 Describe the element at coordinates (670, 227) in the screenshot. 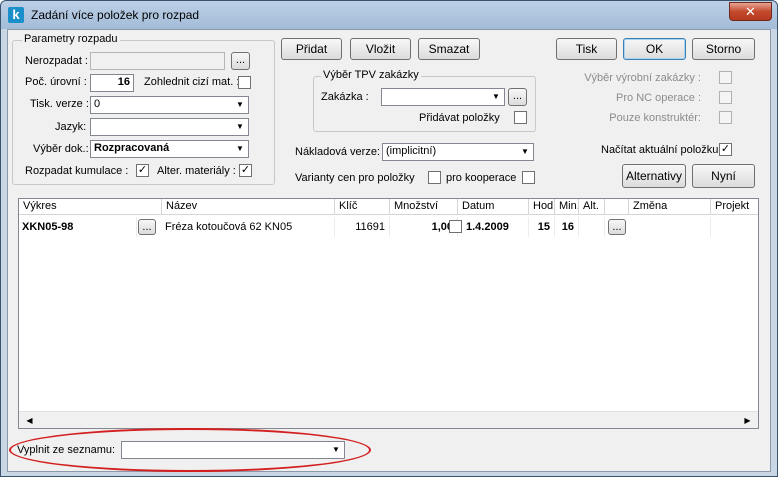

I see `cell-zmena` at that location.